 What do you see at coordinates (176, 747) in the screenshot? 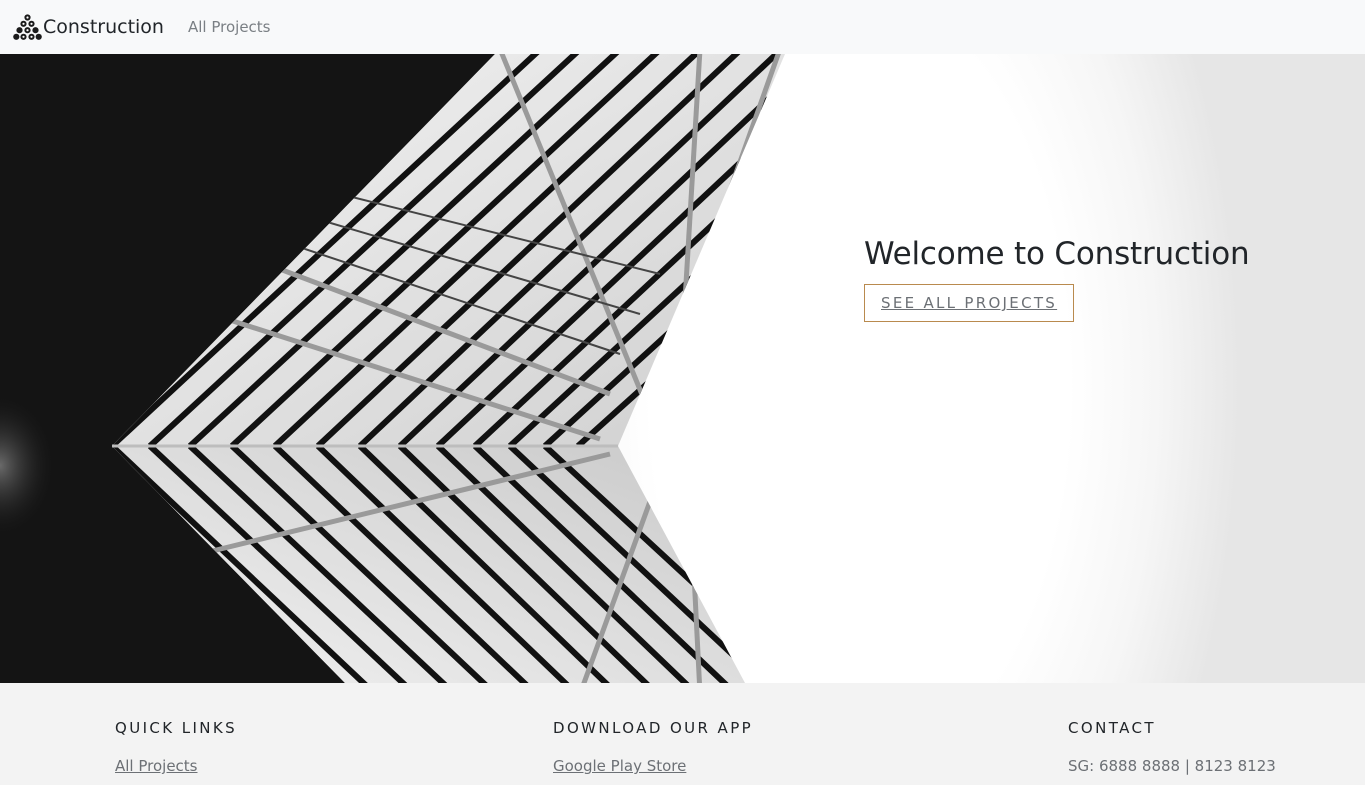
I see `footer-quick-links: QUICK LINKS All Projects` at bounding box center [176, 747].